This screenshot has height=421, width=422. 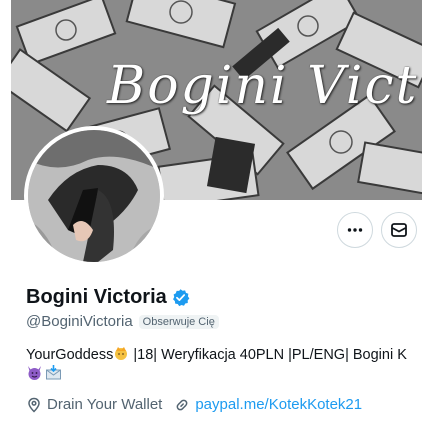 I want to click on message-button, so click(x=399, y=230).